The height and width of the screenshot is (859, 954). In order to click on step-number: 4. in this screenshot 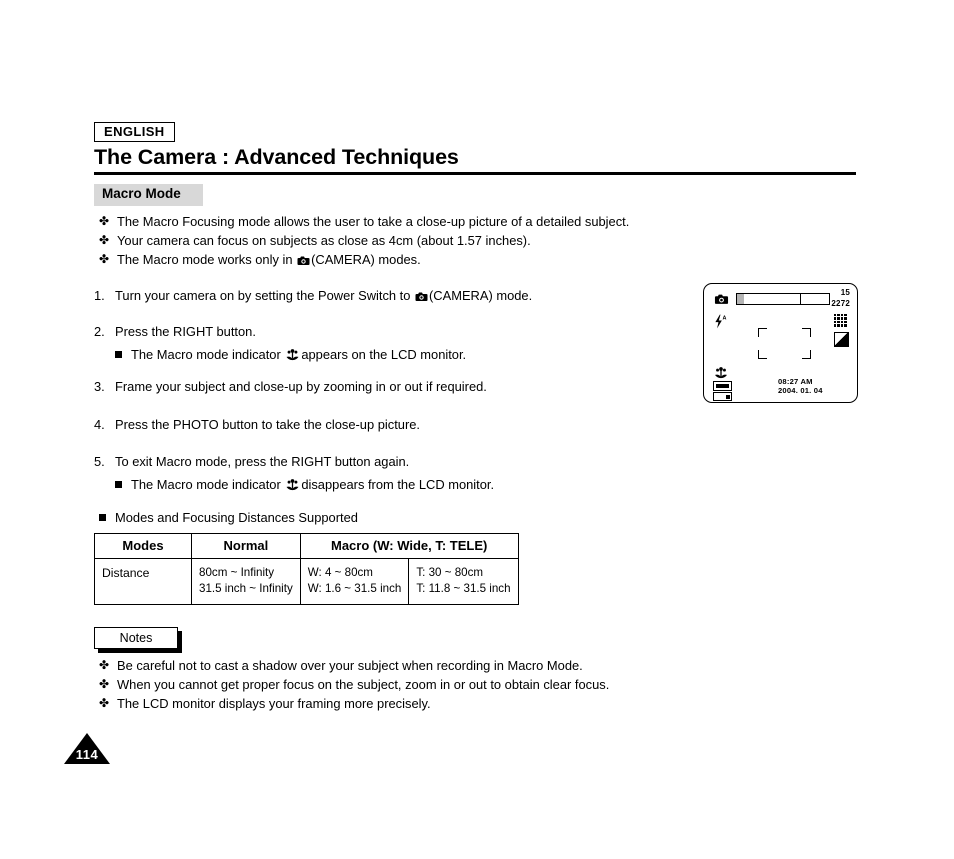, I will do `click(99, 424)`.